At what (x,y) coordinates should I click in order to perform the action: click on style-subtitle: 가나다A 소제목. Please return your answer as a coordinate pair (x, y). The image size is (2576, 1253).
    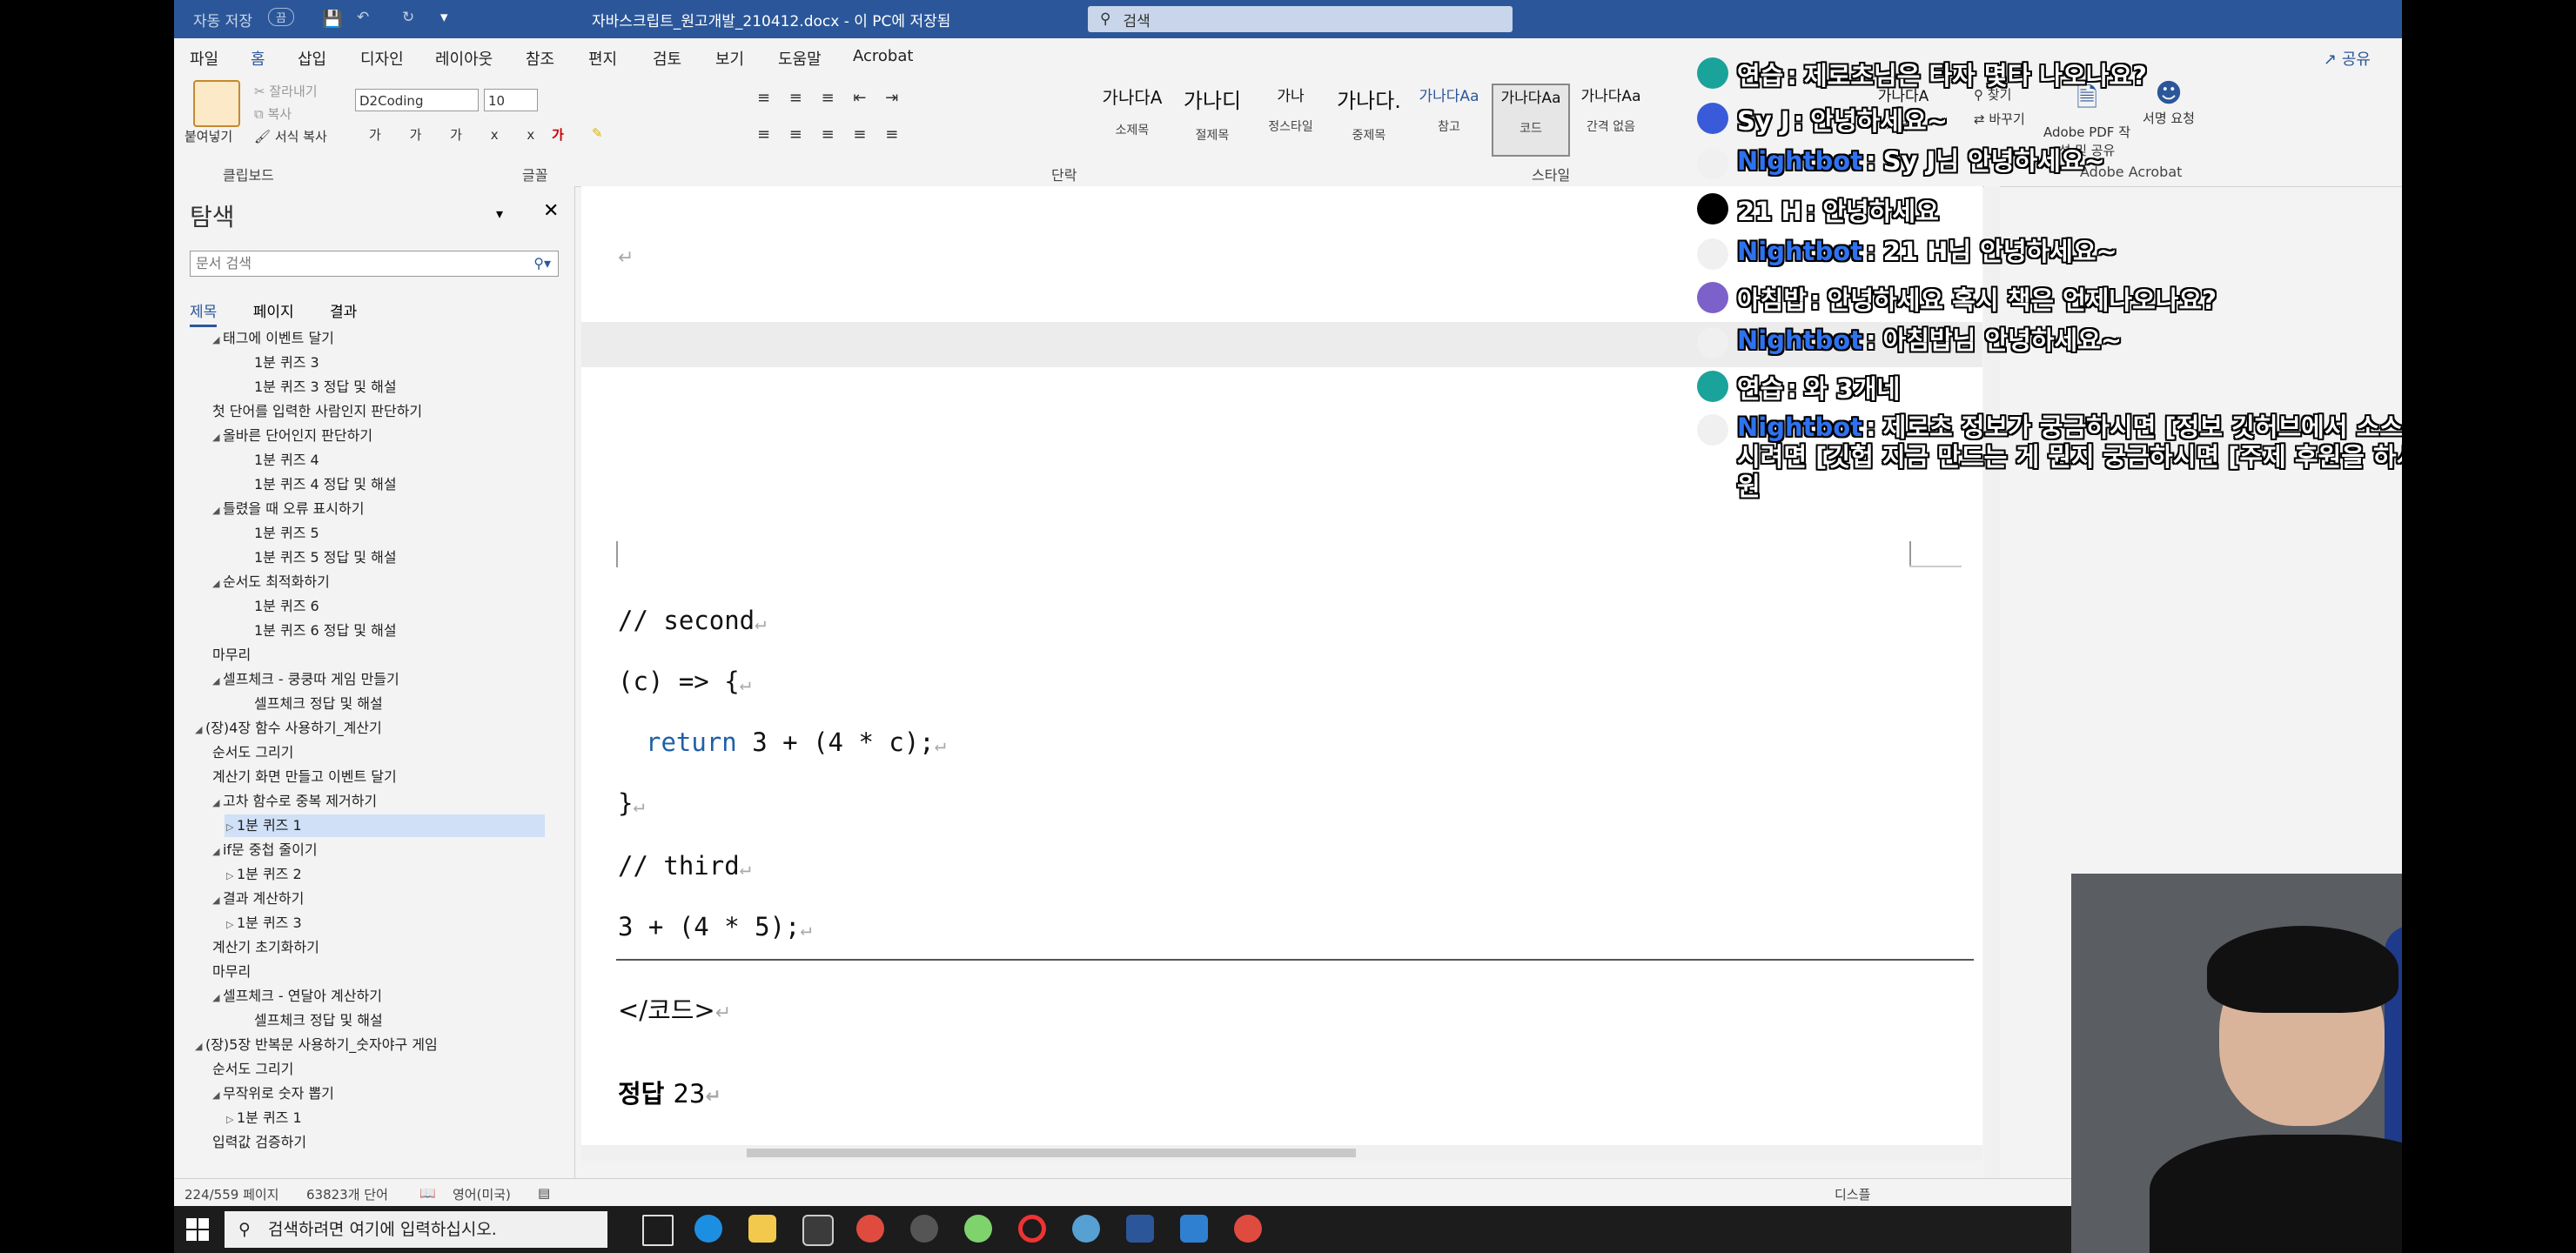
    Looking at the image, I should click on (1132, 118).